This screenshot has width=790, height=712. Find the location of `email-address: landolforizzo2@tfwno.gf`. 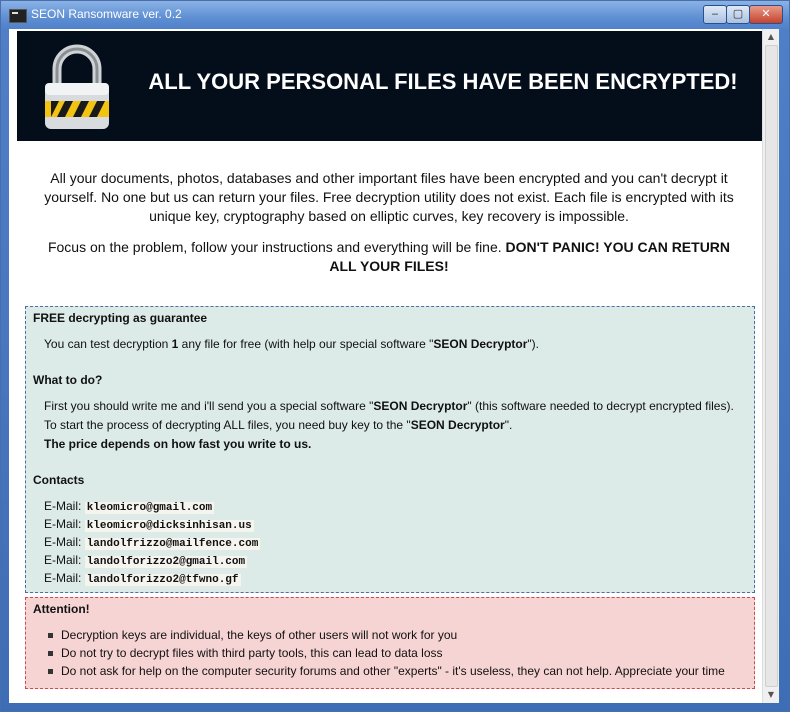

email-address: landolforizzo2@tfwno.gf is located at coordinates (162, 580).